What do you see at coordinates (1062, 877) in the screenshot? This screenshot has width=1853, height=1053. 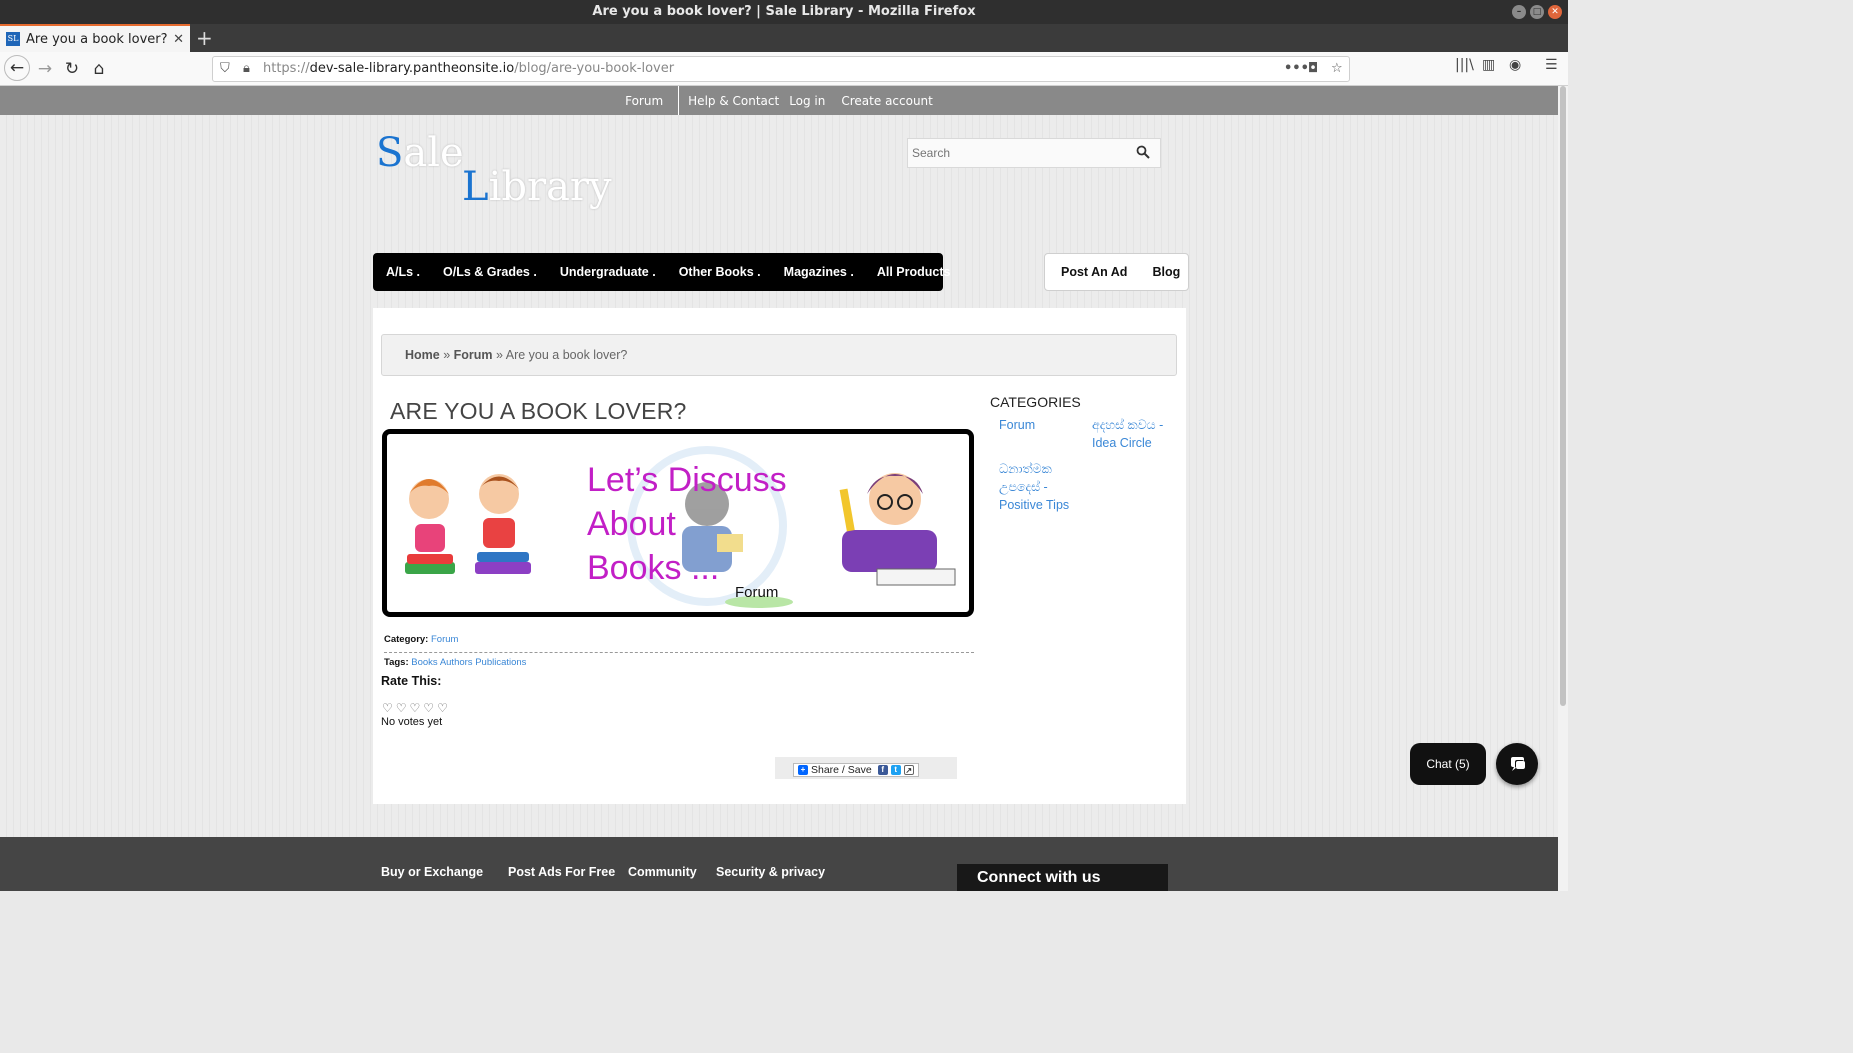 I see `connect-with-us-heading: Connect with us` at bounding box center [1062, 877].